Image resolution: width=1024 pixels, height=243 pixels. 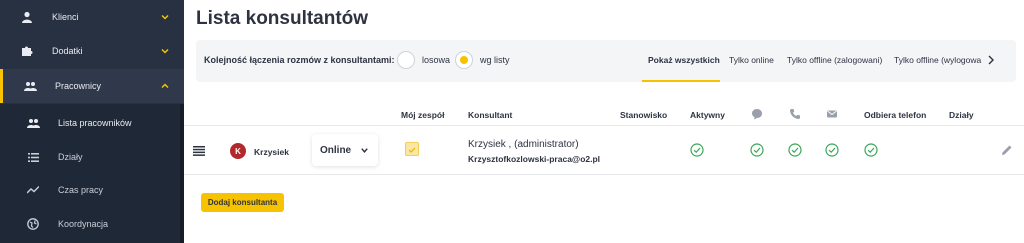 I want to click on globe-icon, so click(x=33, y=224).